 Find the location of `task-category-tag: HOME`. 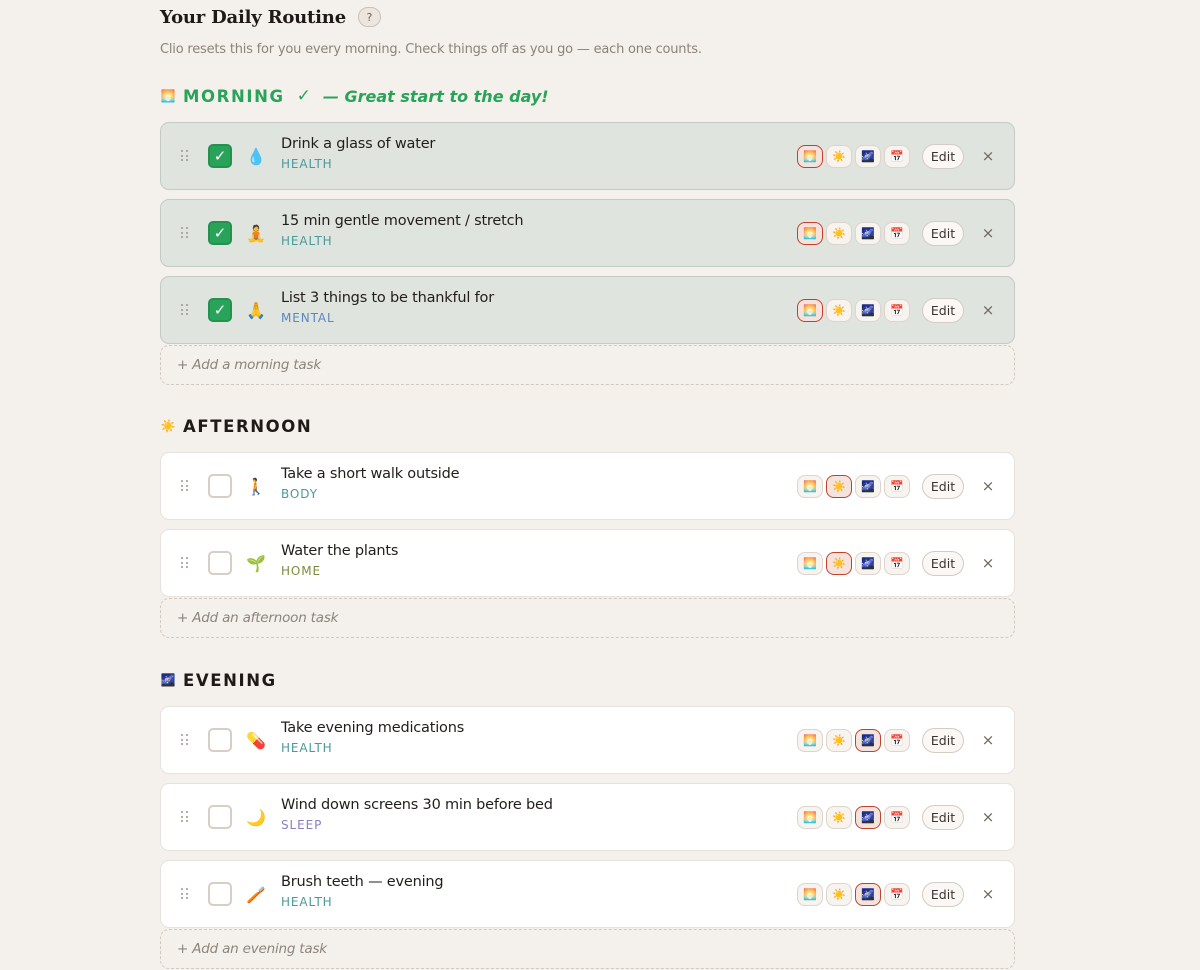

task-category-tag: HOME is located at coordinates (301, 571).